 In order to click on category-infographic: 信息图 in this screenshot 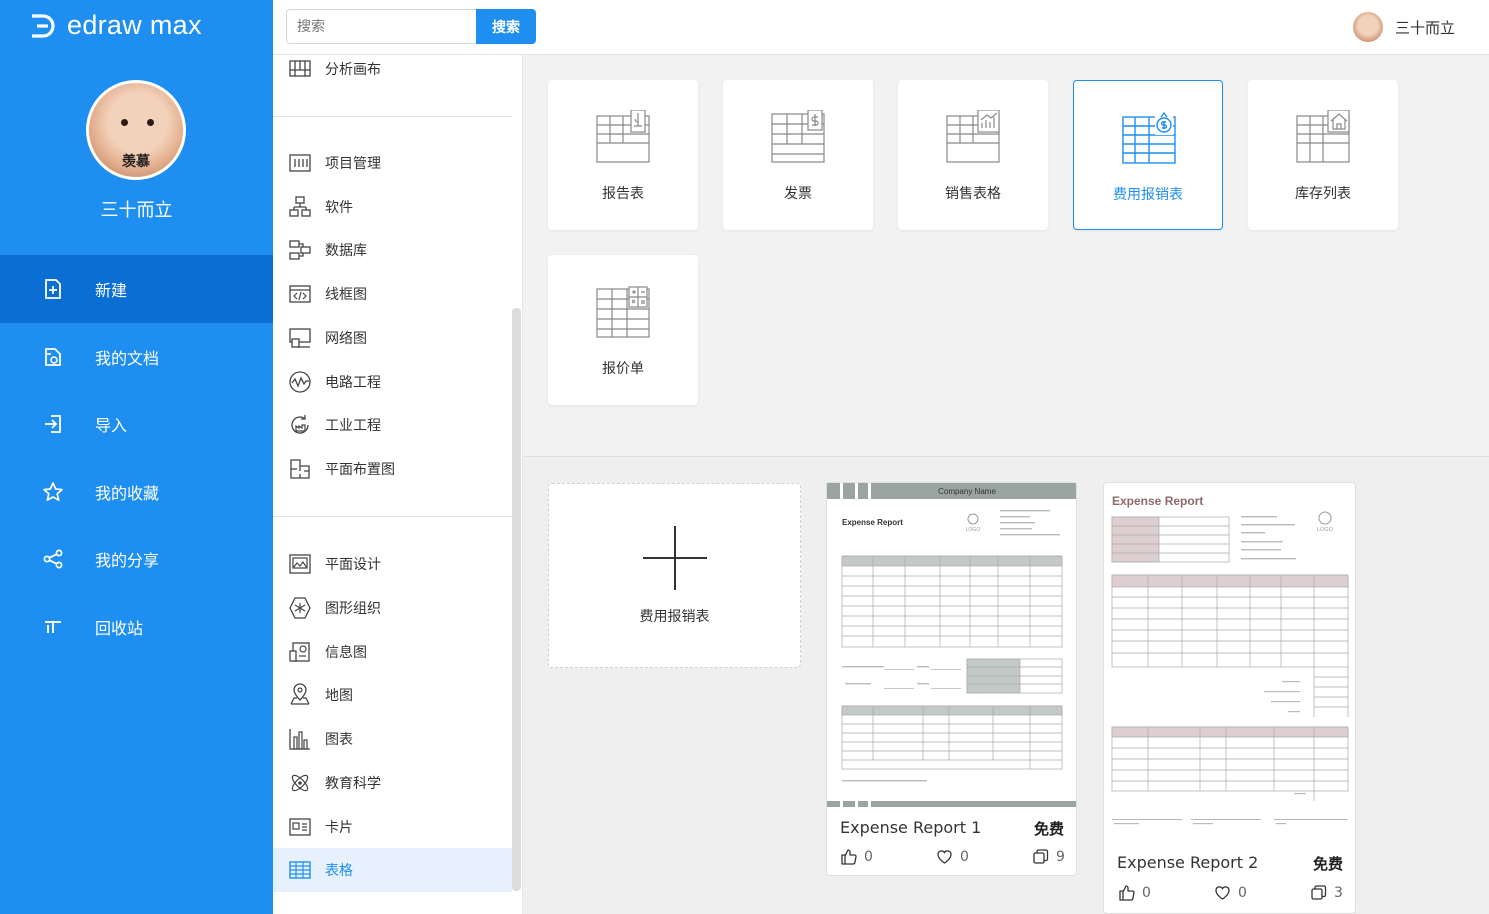, I will do `click(392, 652)`.